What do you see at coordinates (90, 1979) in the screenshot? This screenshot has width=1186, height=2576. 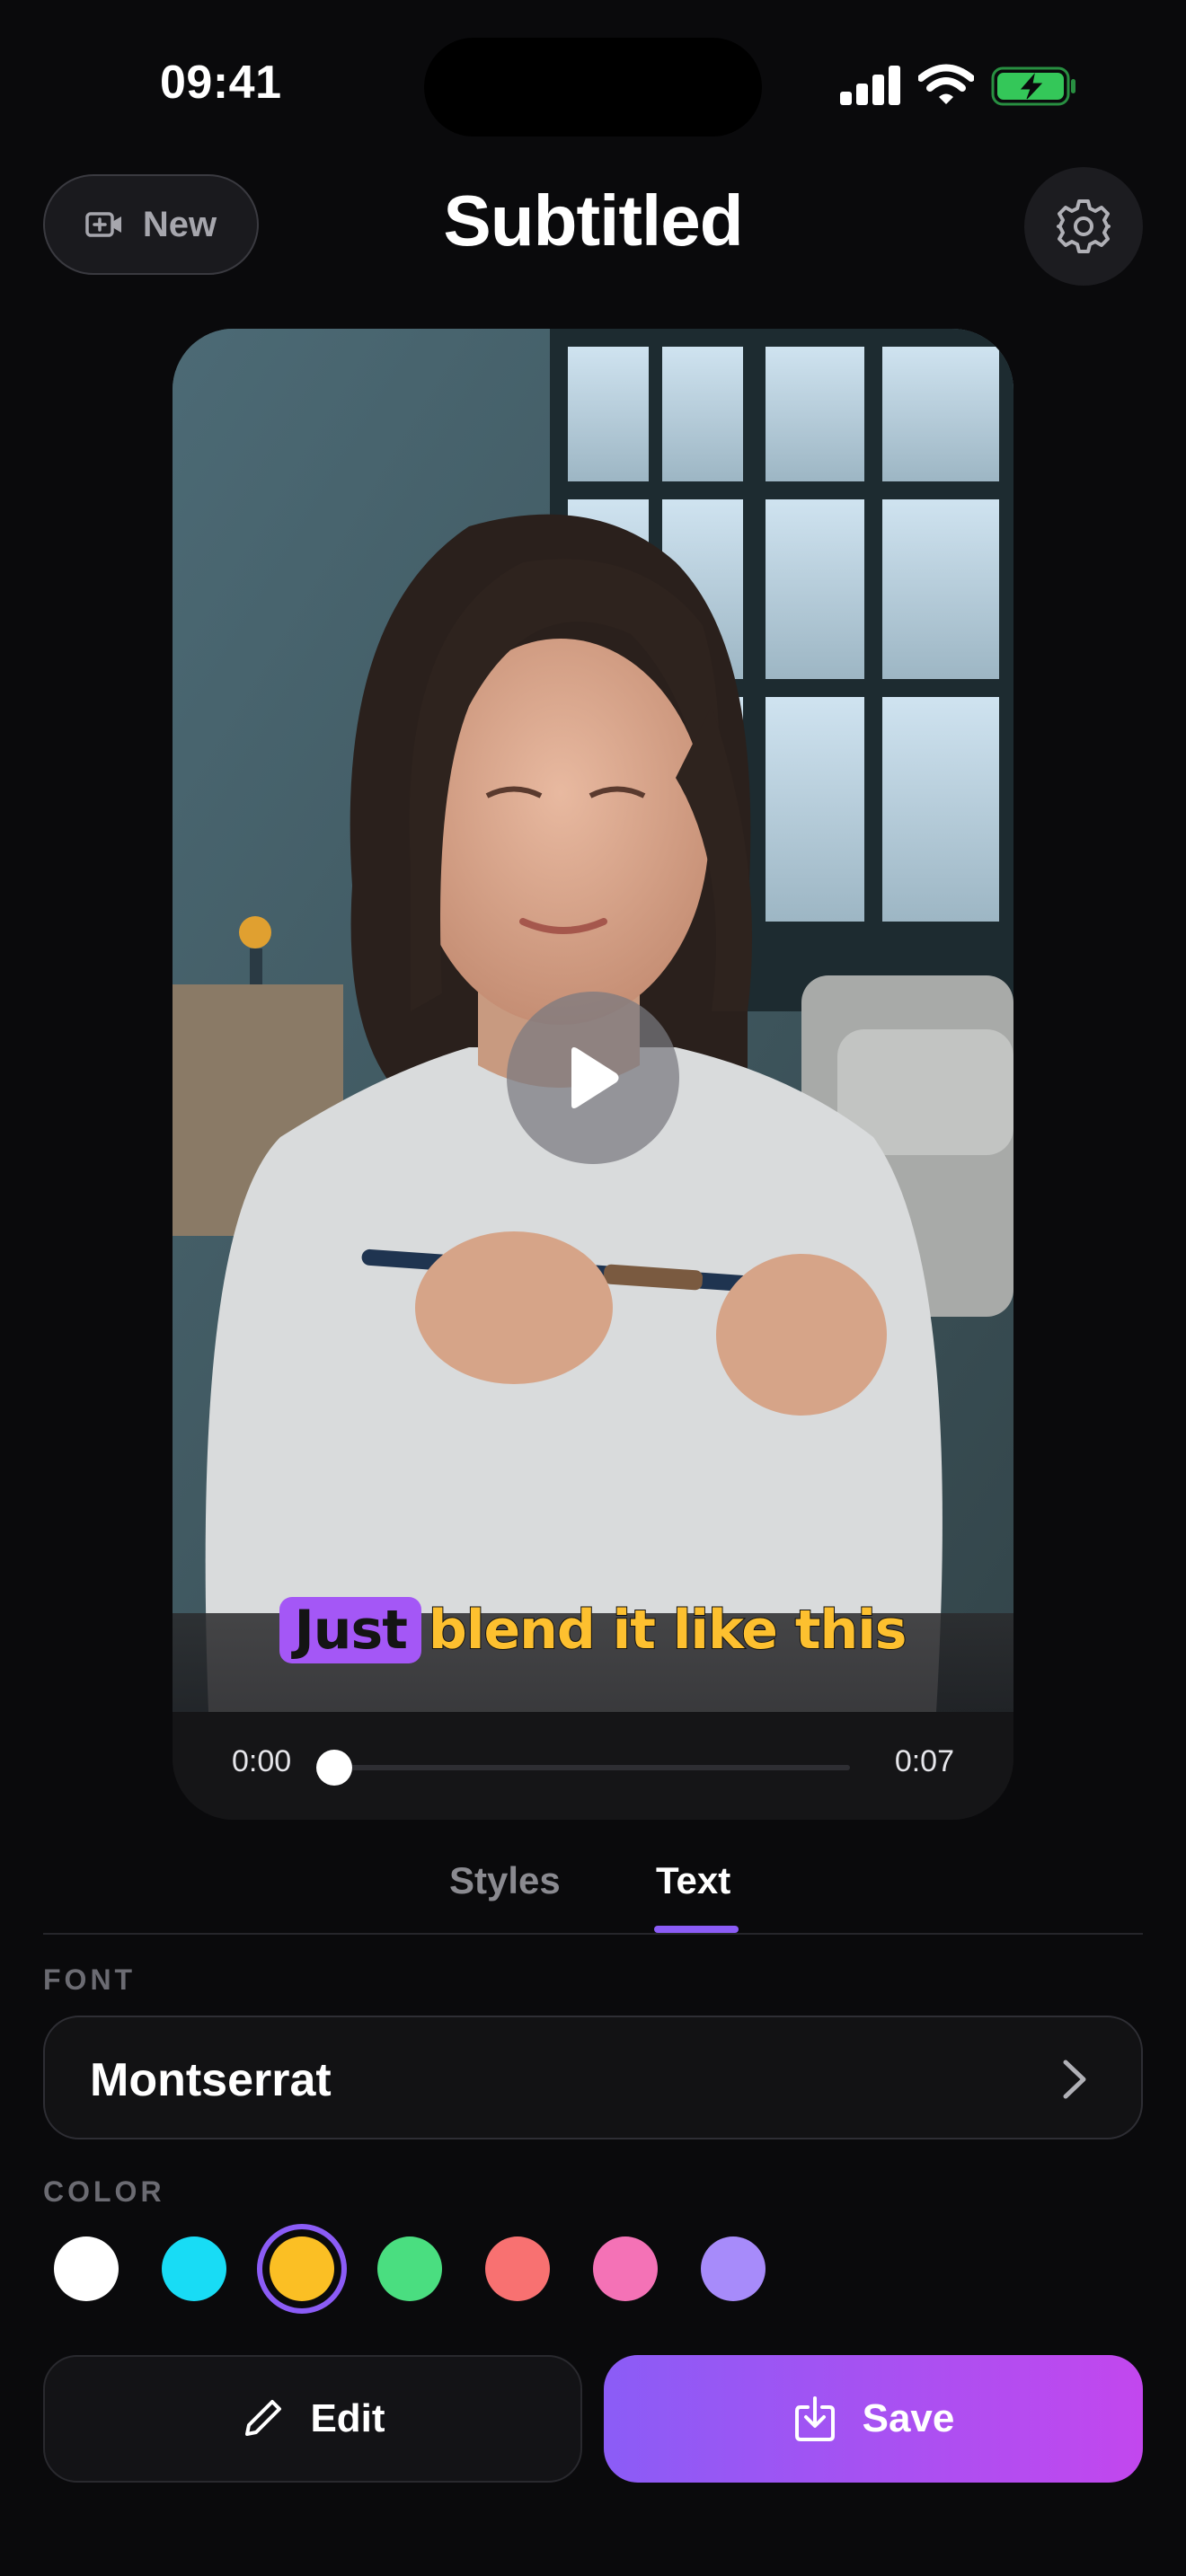 I see `font-section-label: FONT` at bounding box center [90, 1979].